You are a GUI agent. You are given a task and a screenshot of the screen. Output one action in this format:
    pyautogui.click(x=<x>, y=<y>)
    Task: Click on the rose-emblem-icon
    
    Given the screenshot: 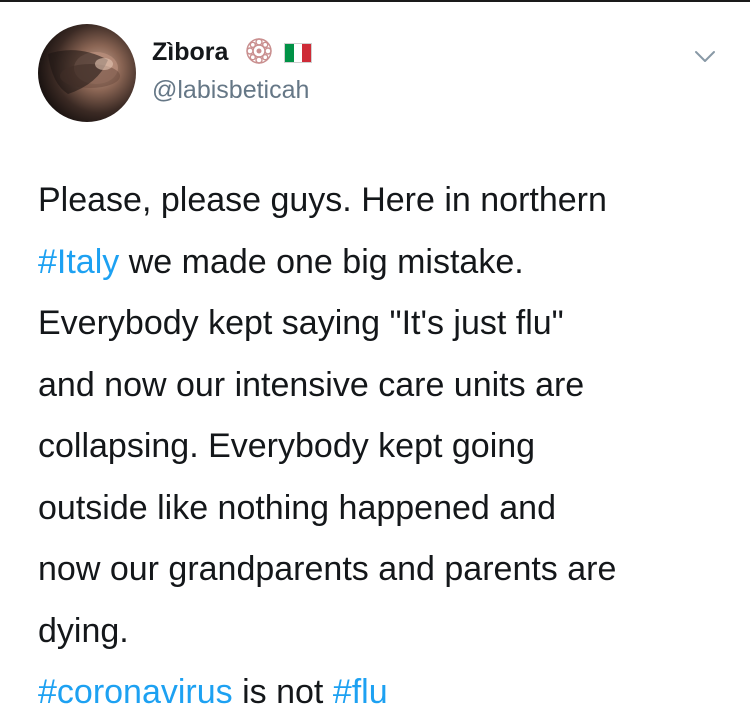 What is the action you would take?
    pyautogui.click(x=259, y=51)
    